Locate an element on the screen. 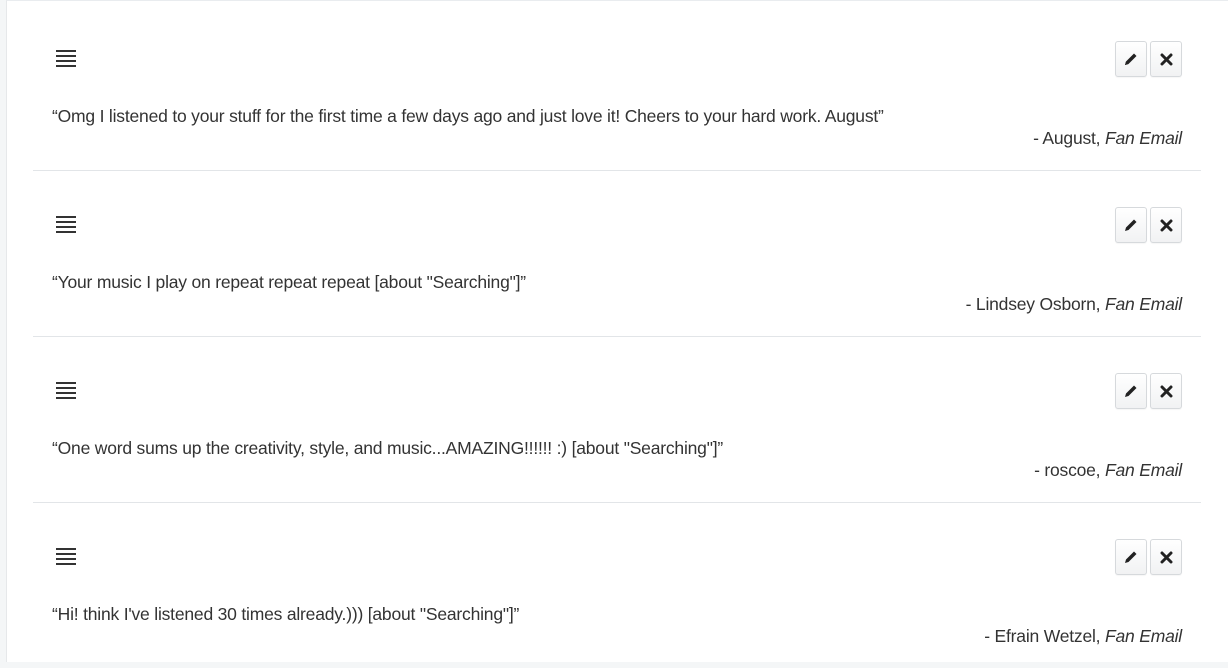 The image size is (1228, 668). testimonial-attribution: - roscoe, Fan Email is located at coordinates (1108, 470).